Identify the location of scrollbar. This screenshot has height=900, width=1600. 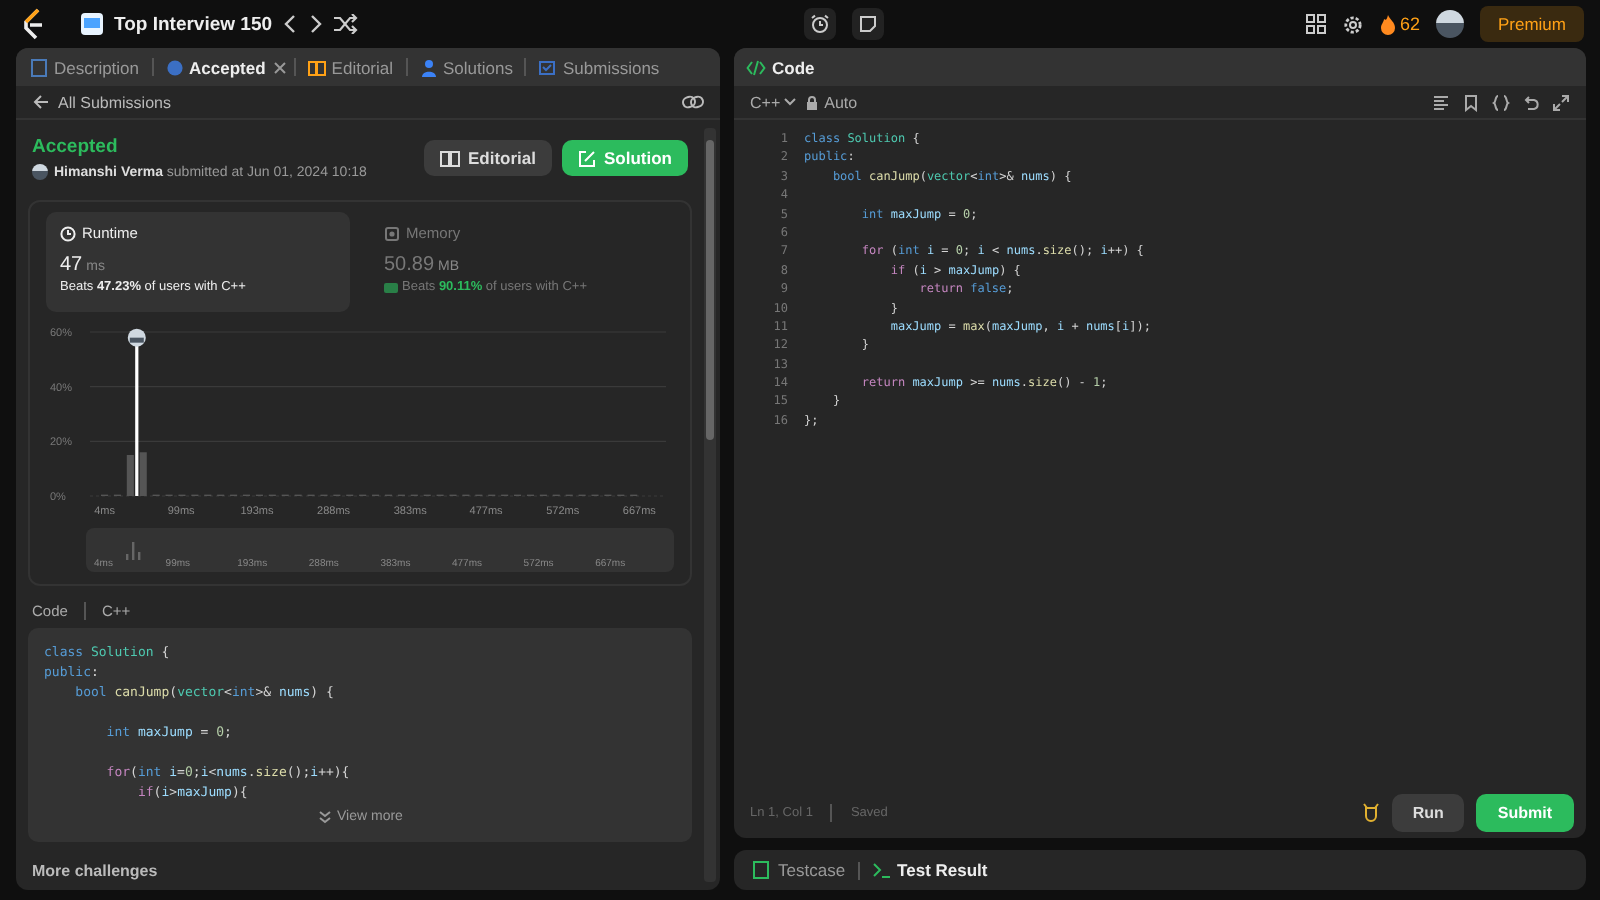
(710, 505).